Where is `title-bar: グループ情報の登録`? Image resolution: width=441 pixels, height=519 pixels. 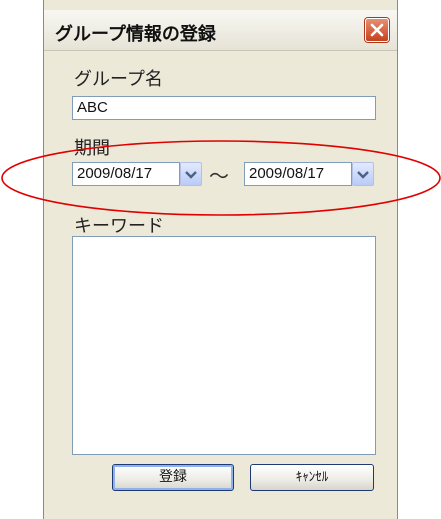 title-bar: グループ情報の登録 is located at coordinates (220, 30).